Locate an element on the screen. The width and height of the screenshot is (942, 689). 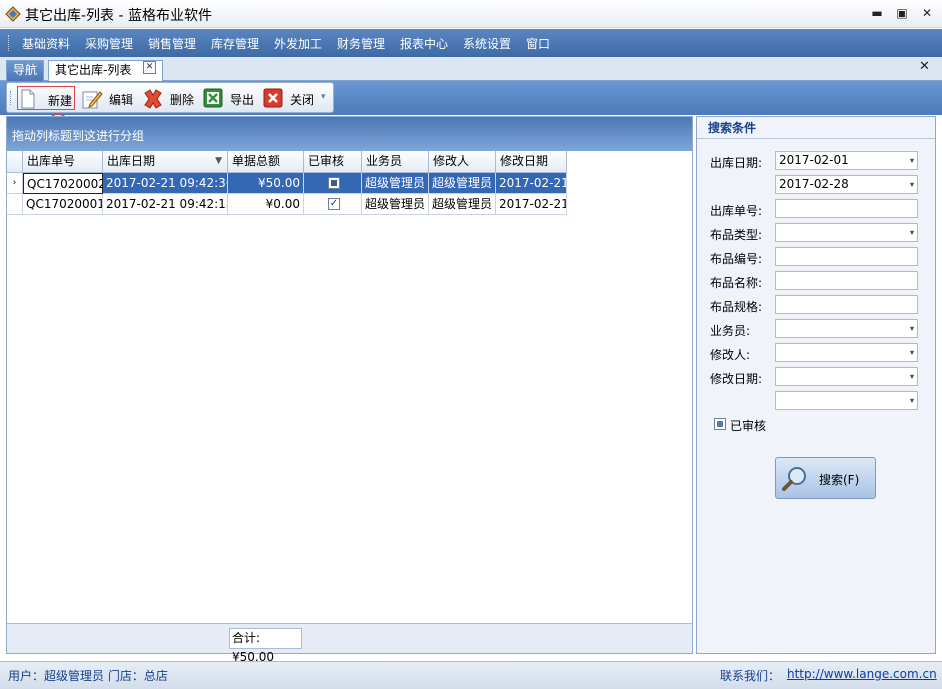
salesperson-select: ▾ is located at coordinates (846, 328).